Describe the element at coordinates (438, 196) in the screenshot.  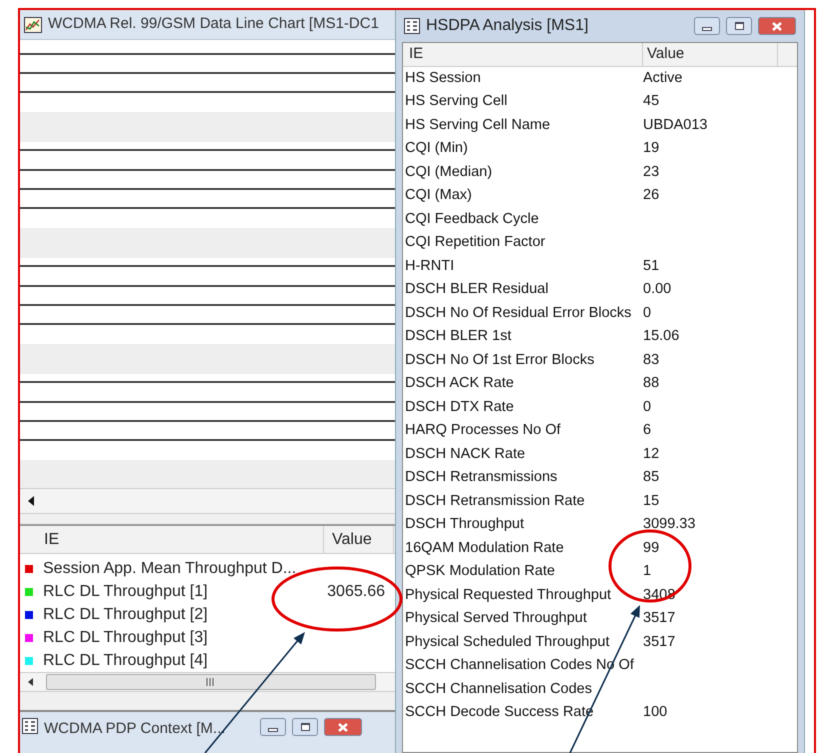
I see `table-cell-text: CQI (Max)` at that location.